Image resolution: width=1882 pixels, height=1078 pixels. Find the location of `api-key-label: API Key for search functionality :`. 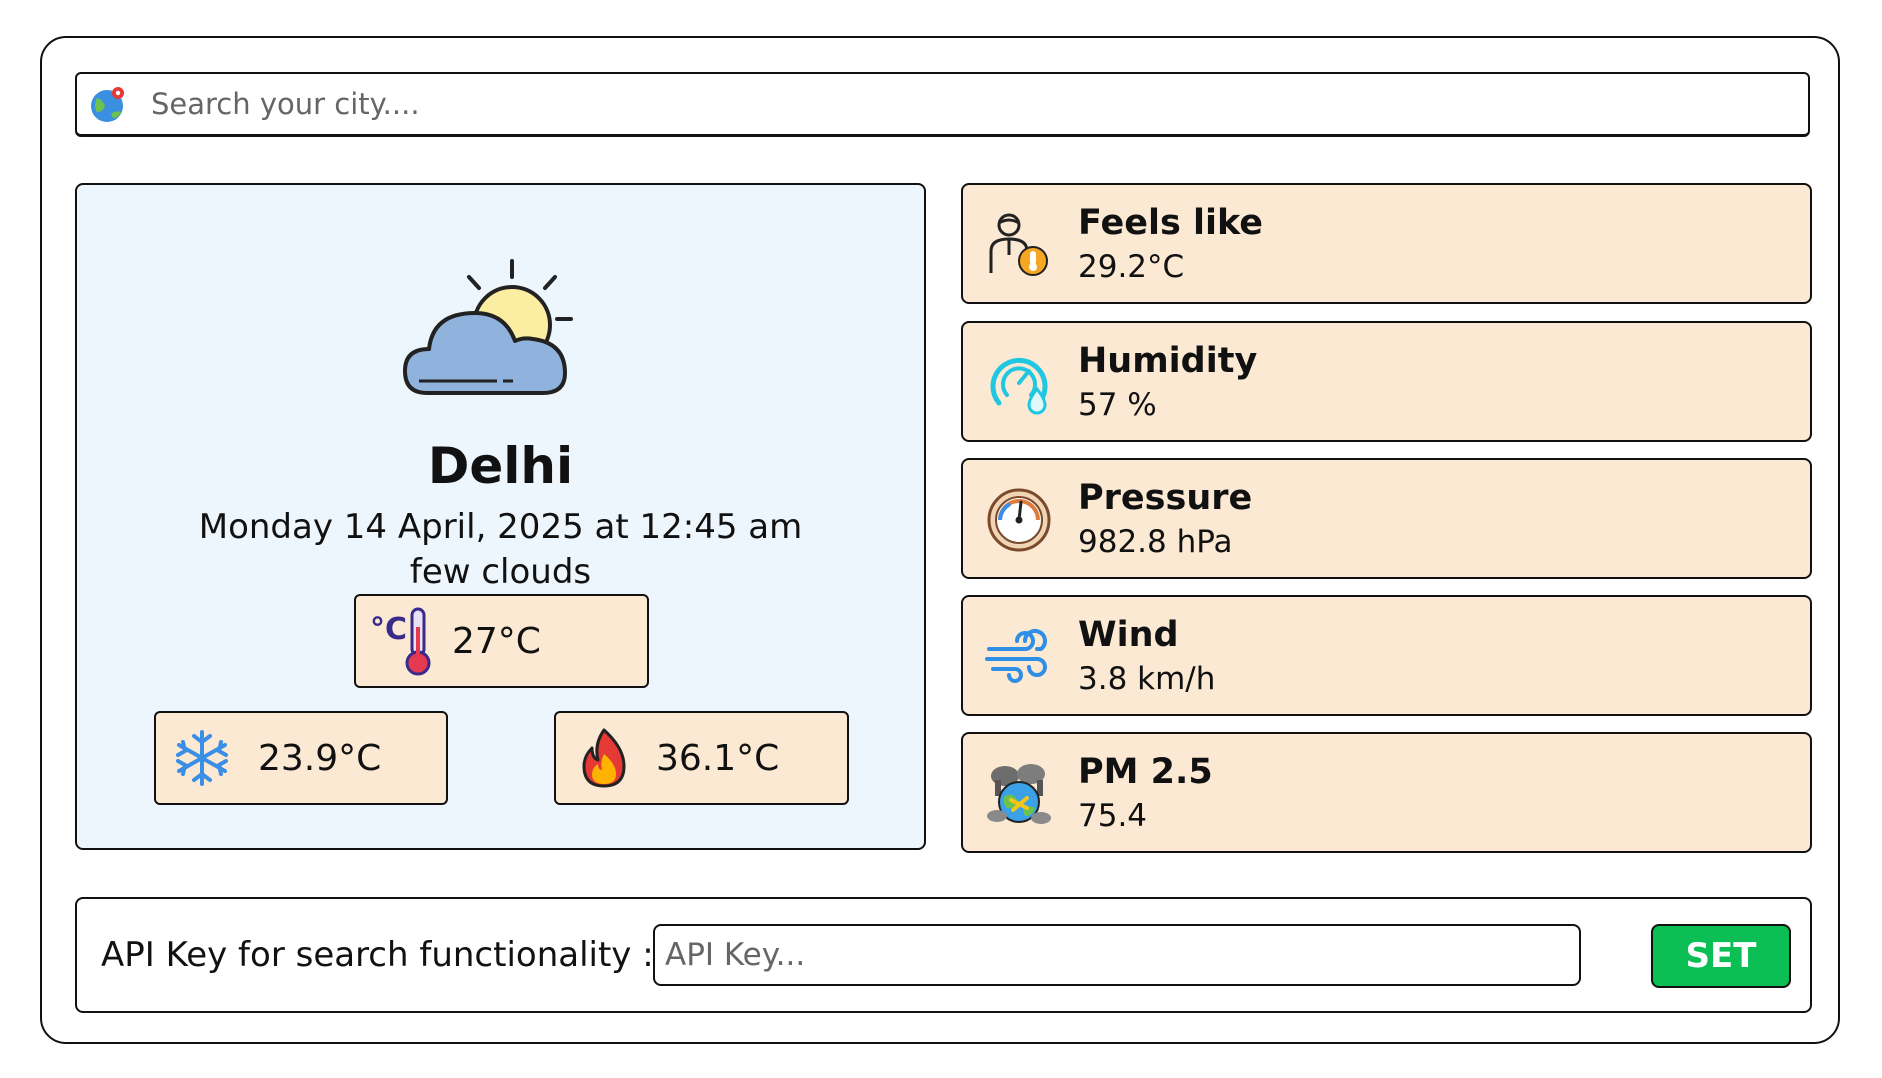

api-key-label: API Key for search functionality : is located at coordinates (377, 955).